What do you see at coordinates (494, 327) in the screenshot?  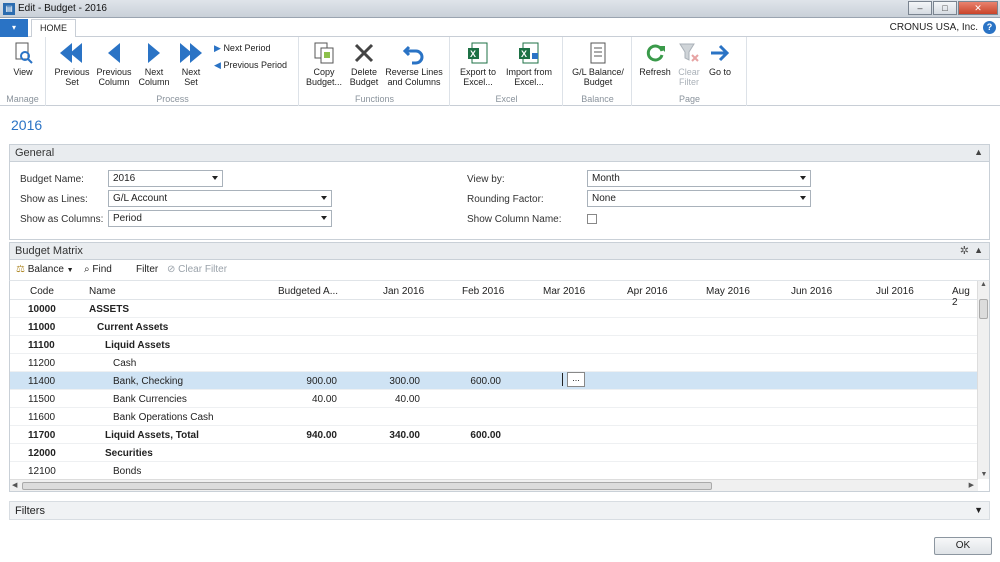 I see `table-row: 11000 Current Assets` at bounding box center [494, 327].